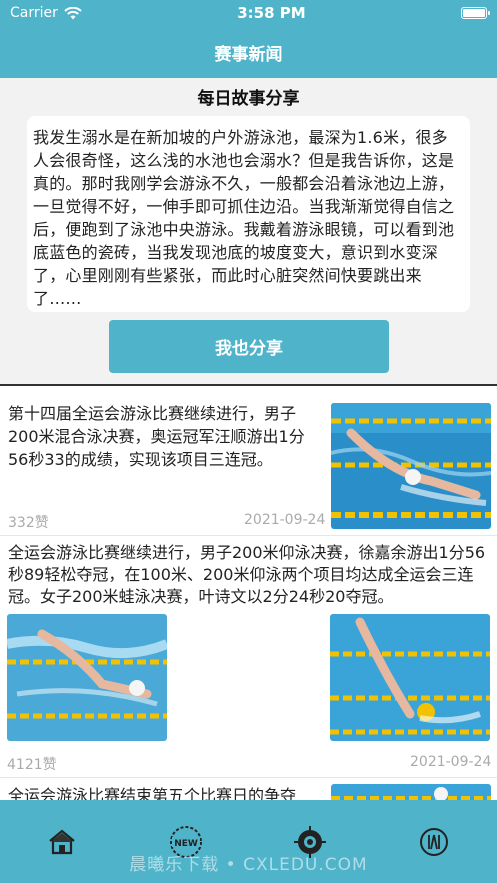 The height and width of the screenshot is (883, 497). Describe the element at coordinates (248, 99) in the screenshot. I see `story-title: 每日故事分享` at that location.